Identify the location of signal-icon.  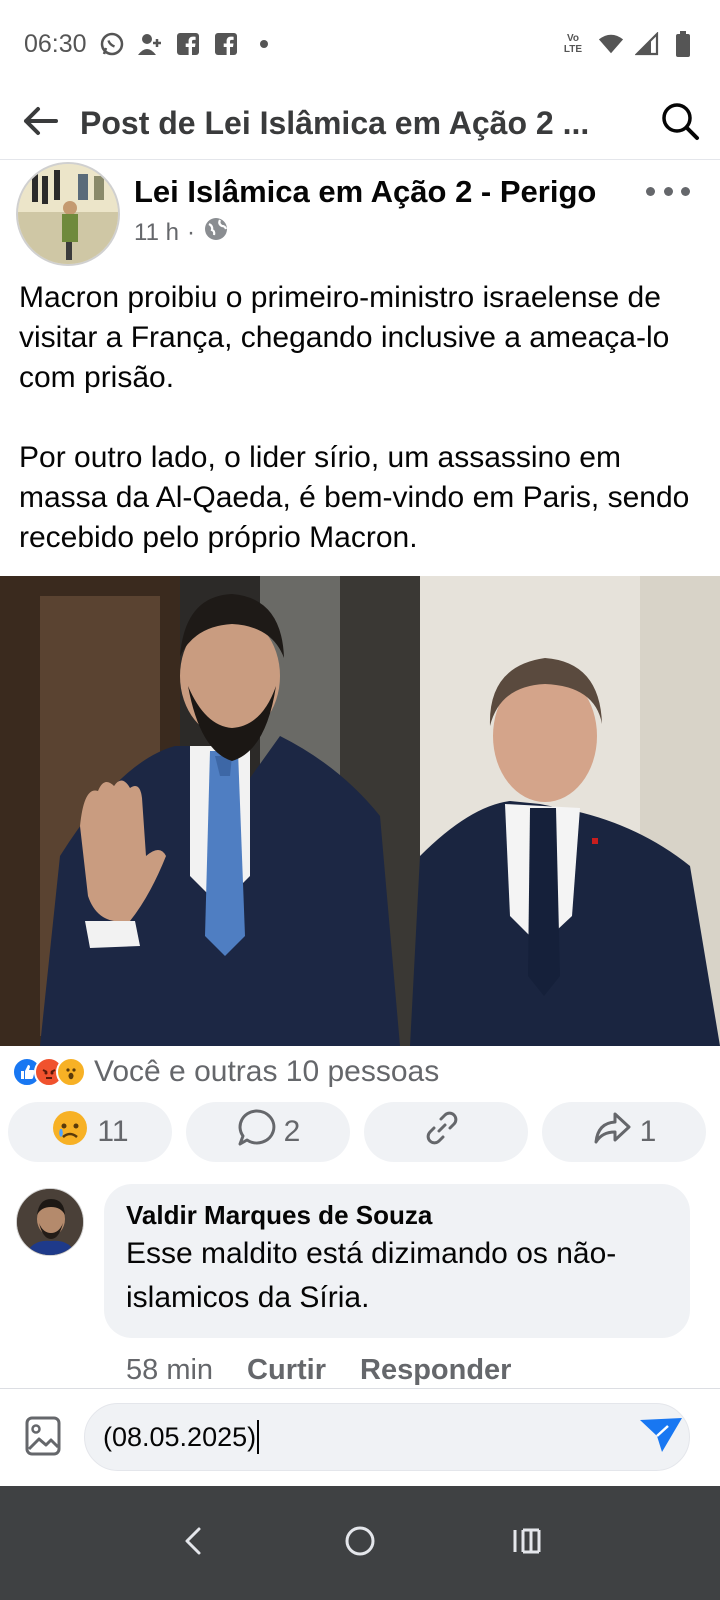
(647, 44).